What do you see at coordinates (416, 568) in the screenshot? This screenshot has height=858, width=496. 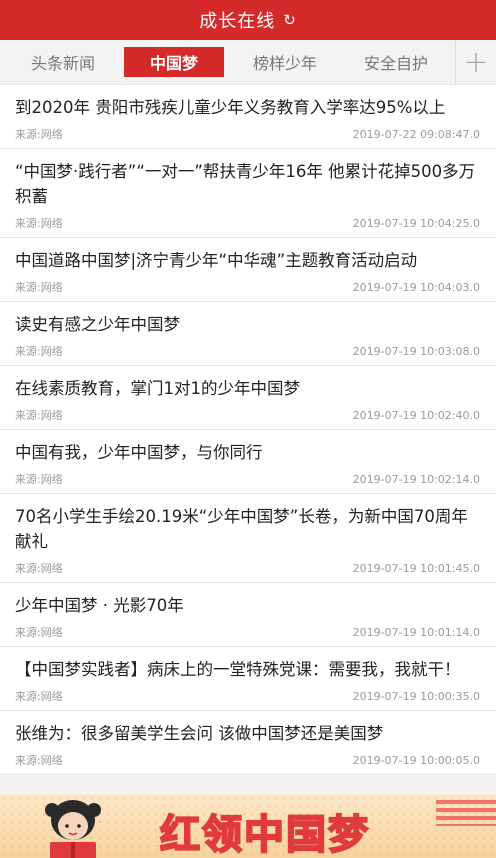 I see `article-timestamp: 2019-07-19 10:01:45.0` at bounding box center [416, 568].